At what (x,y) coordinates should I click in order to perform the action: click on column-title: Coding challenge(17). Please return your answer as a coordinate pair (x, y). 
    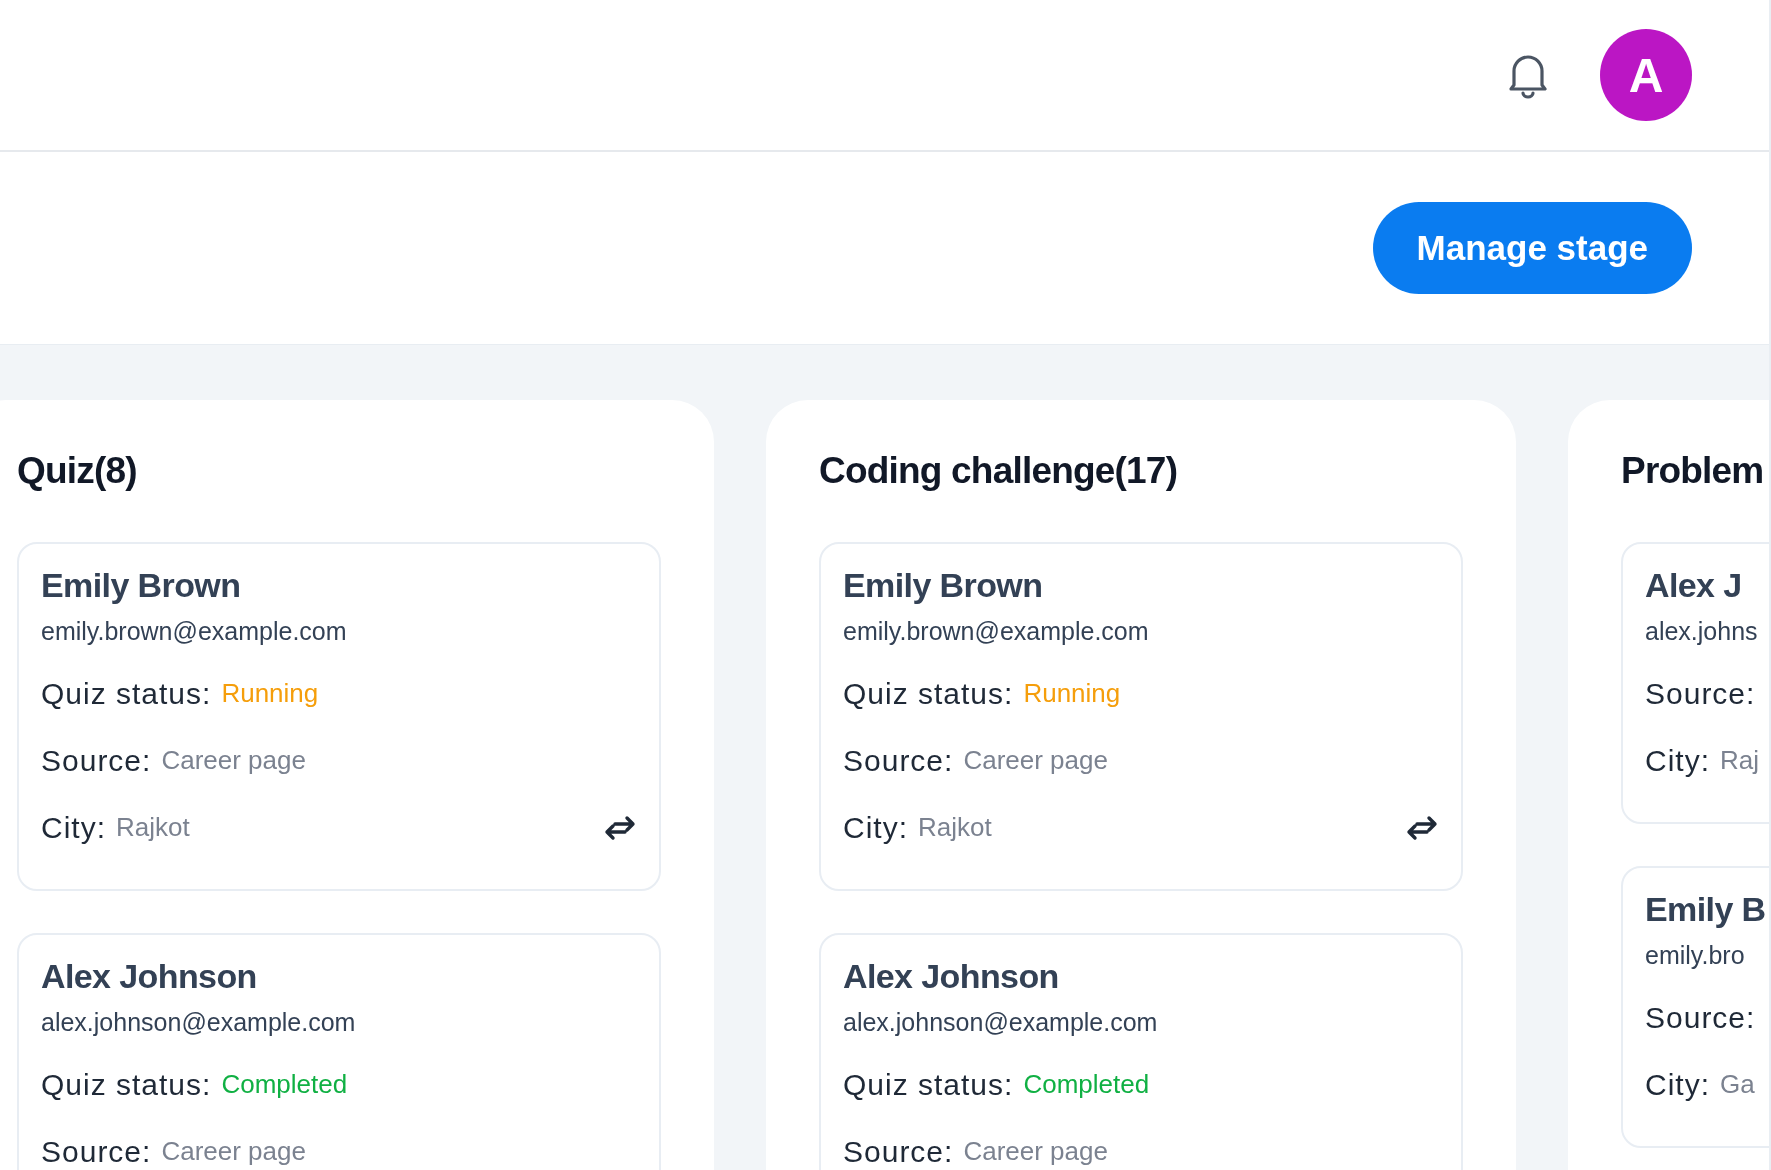
    Looking at the image, I should click on (999, 471).